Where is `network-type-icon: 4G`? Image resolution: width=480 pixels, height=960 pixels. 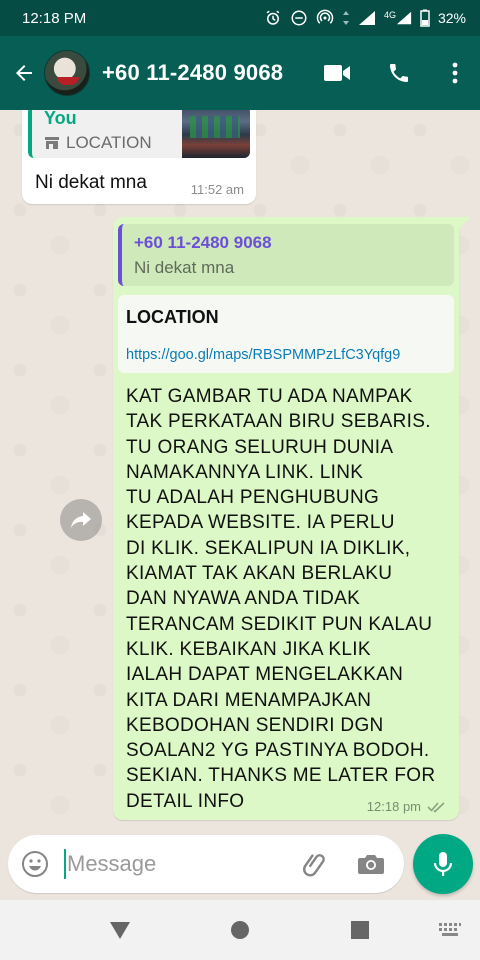
network-type-icon: 4G is located at coordinates (398, 18).